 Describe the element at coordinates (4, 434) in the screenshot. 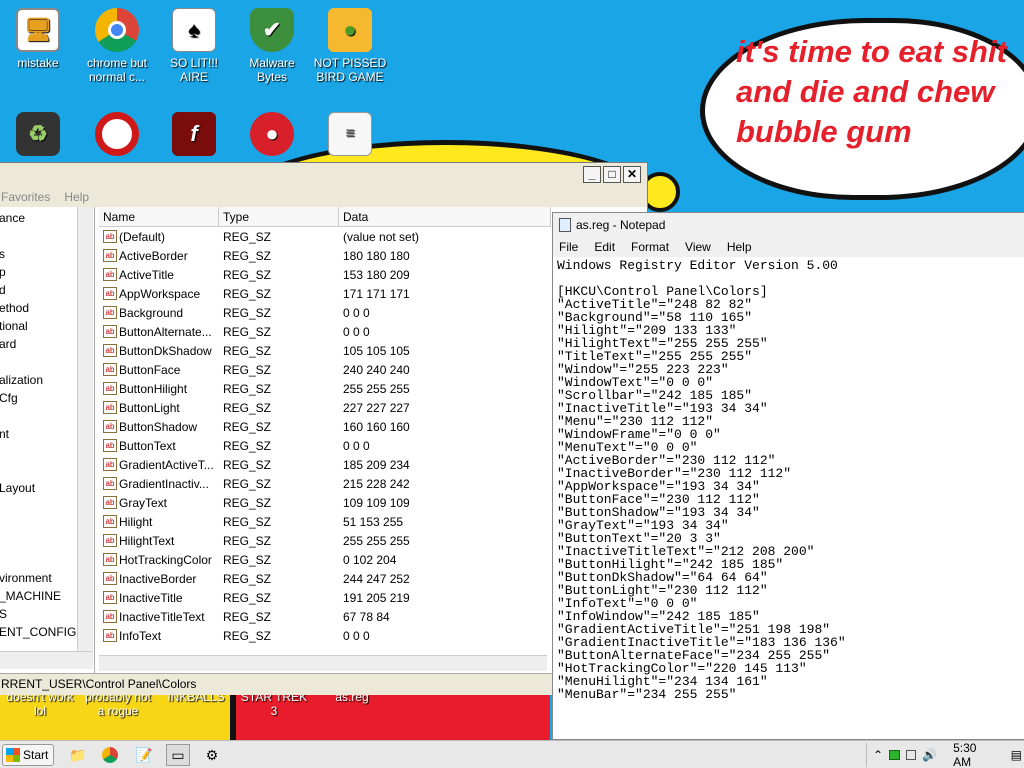

I see `tree-item: nt` at that location.